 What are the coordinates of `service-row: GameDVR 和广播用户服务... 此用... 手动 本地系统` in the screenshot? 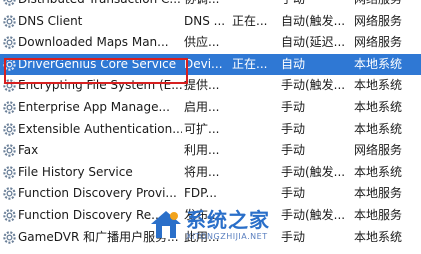 It's located at (210, 238).